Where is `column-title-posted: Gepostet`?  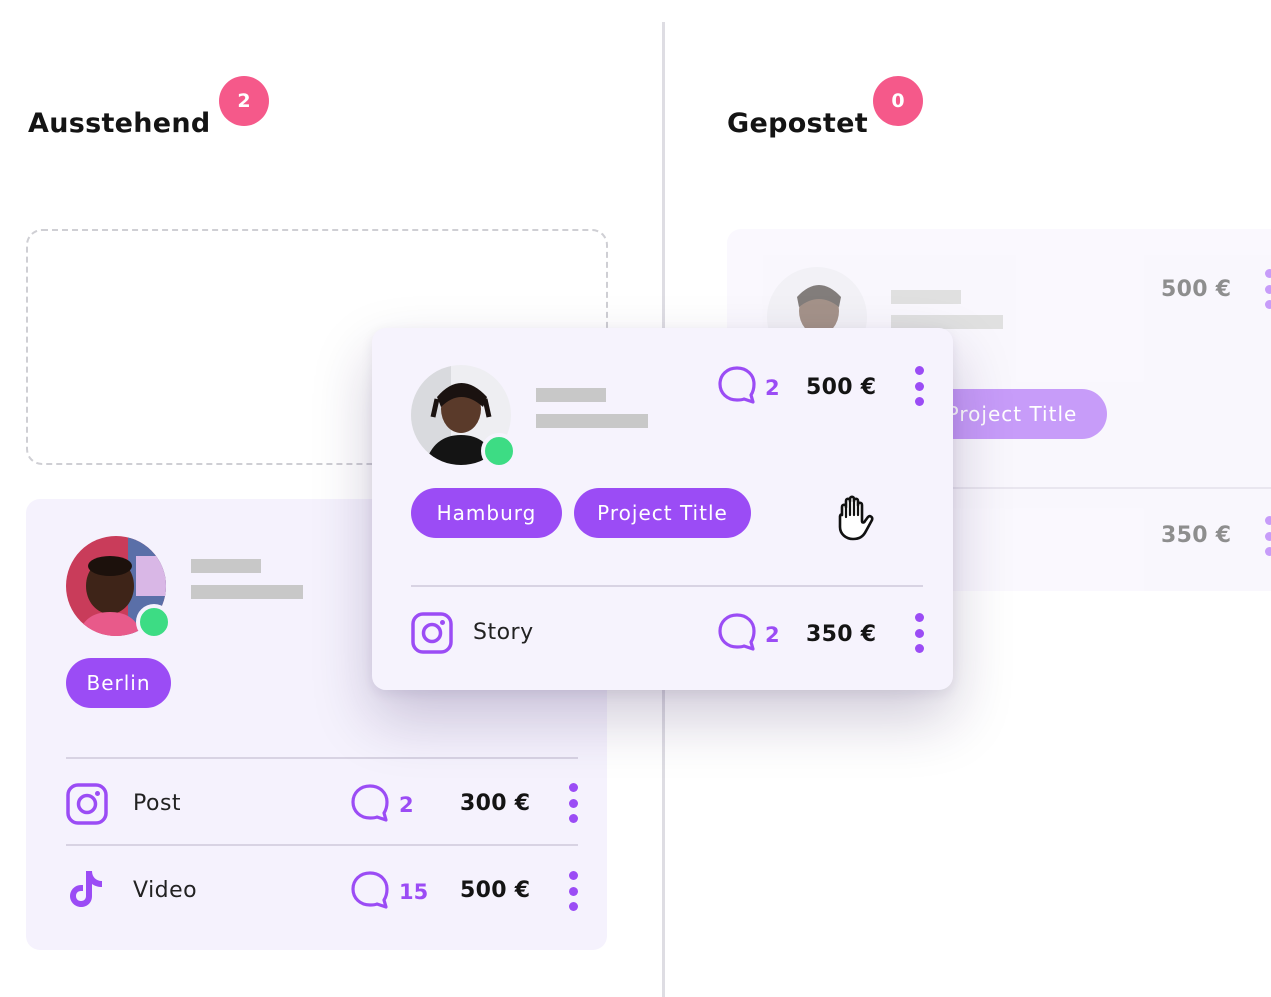 column-title-posted: Gepostet is located at coordinates (797, 123).